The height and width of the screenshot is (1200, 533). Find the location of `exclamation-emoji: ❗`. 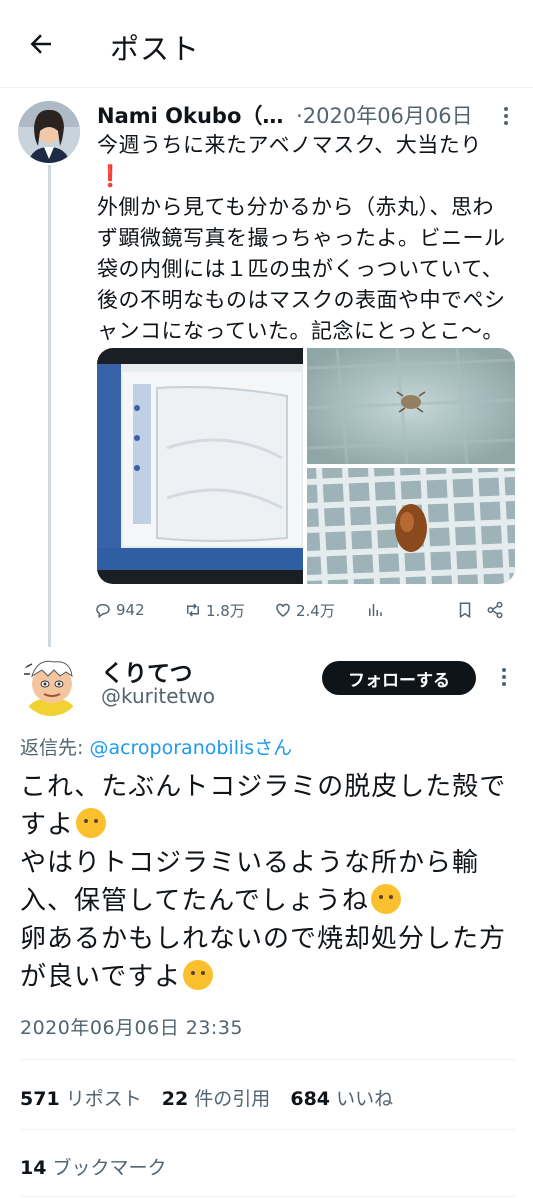

exclamation-emoji: ❗ is located at coordinates (110, 176).